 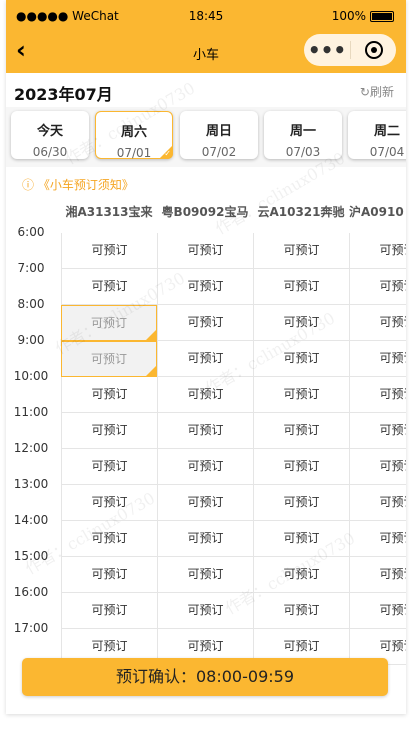 What do you see at coordinates (167, 153) in the screenshot?
I see `check-icon: ✓` at bounding box center [167, 153].